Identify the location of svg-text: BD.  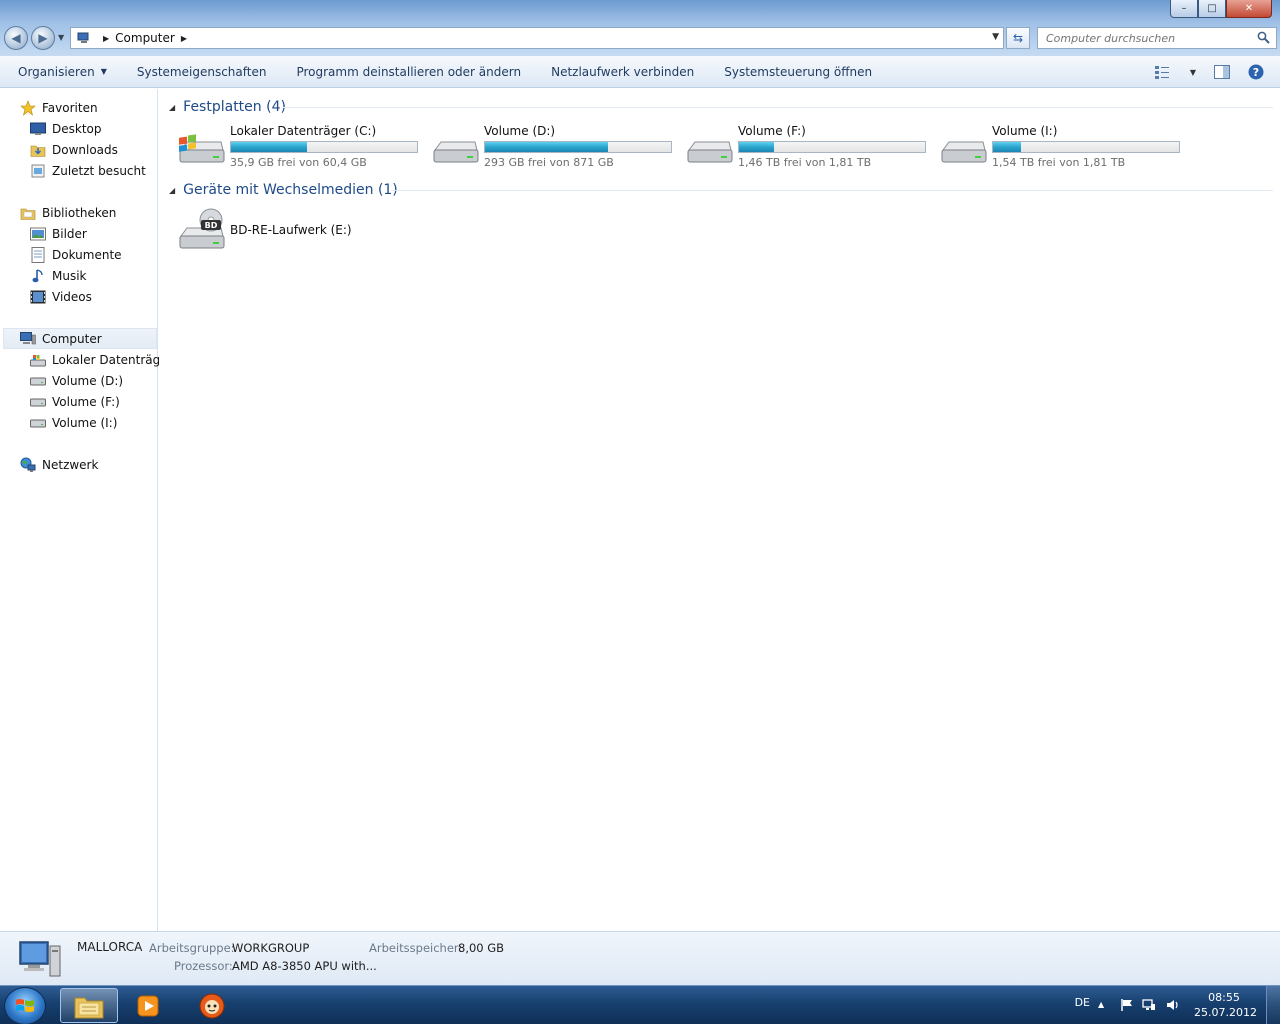
(211, 225).